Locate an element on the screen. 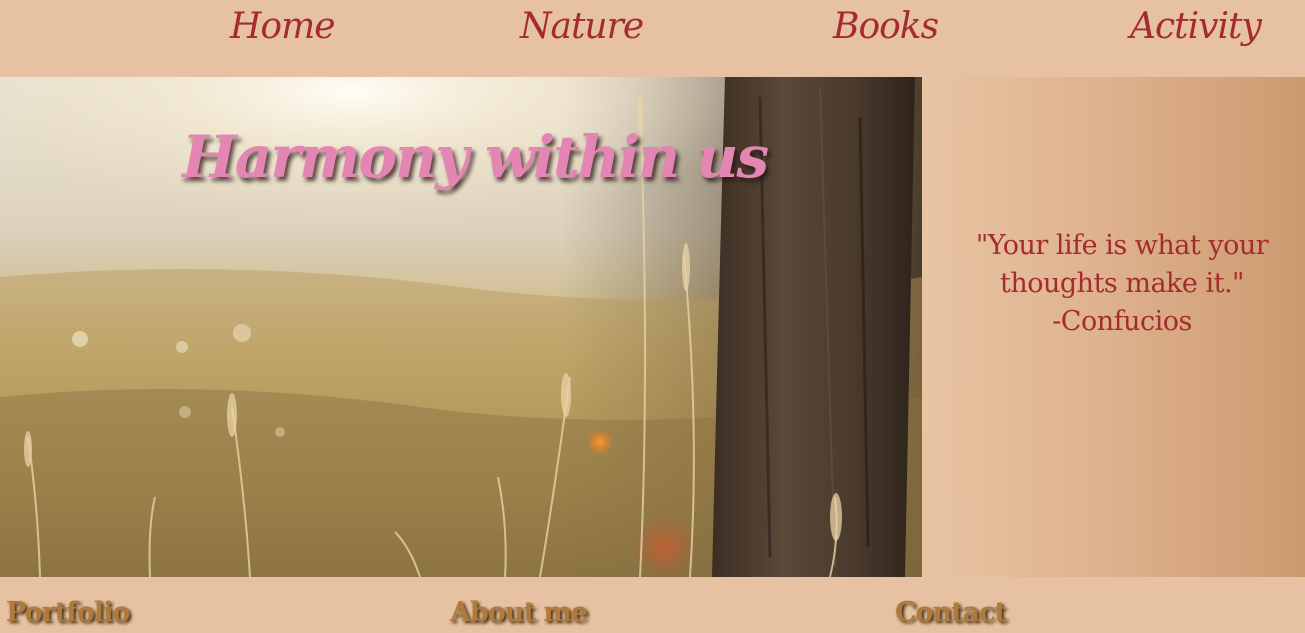 This screenshot has width=1305, height=633. nav-link-nature: Nature is located at coordinates (582, 27).